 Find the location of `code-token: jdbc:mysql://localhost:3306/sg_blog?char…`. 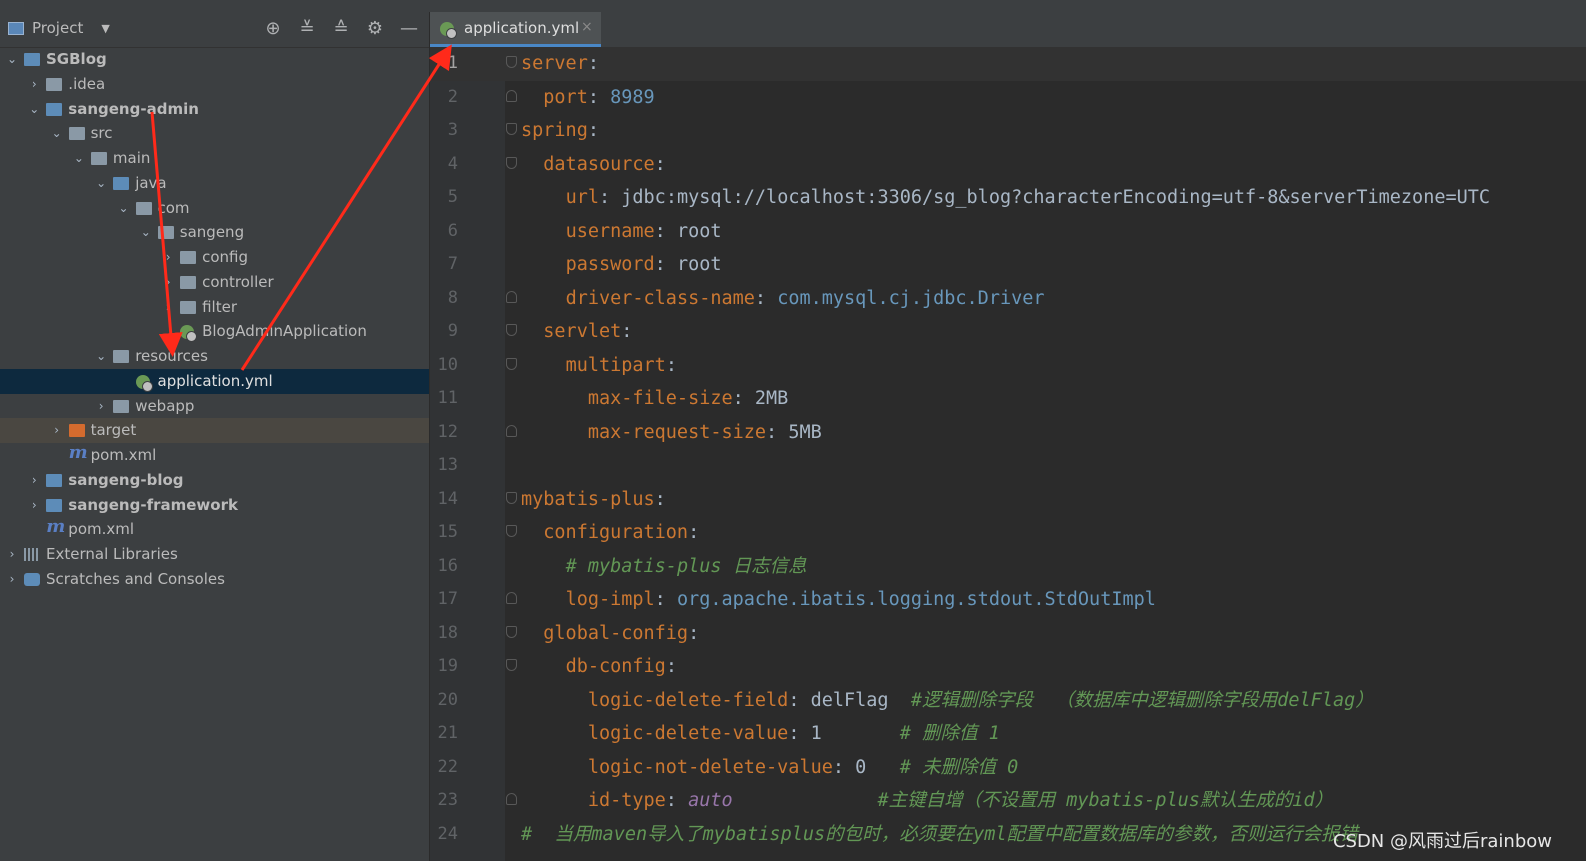

code-token: jdbc:mysql://localhost:3306/sg_blog?char… is located at coordinates (1056, 197).